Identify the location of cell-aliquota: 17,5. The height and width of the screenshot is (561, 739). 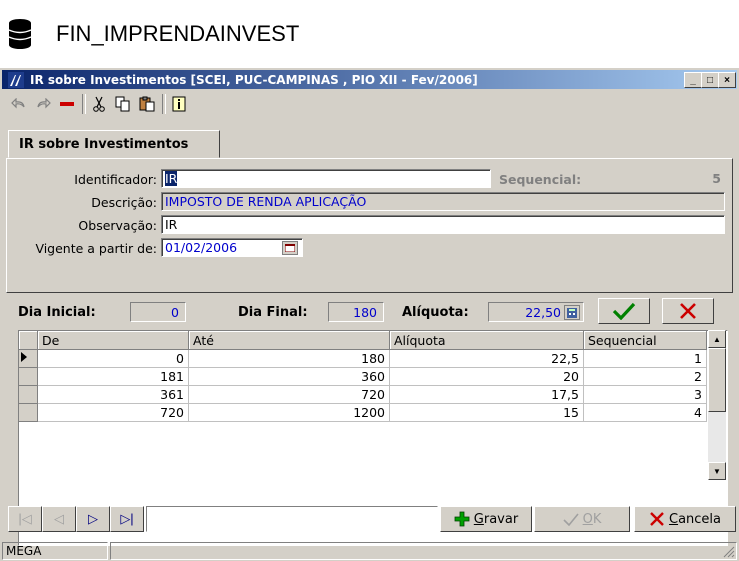
(486, 394).